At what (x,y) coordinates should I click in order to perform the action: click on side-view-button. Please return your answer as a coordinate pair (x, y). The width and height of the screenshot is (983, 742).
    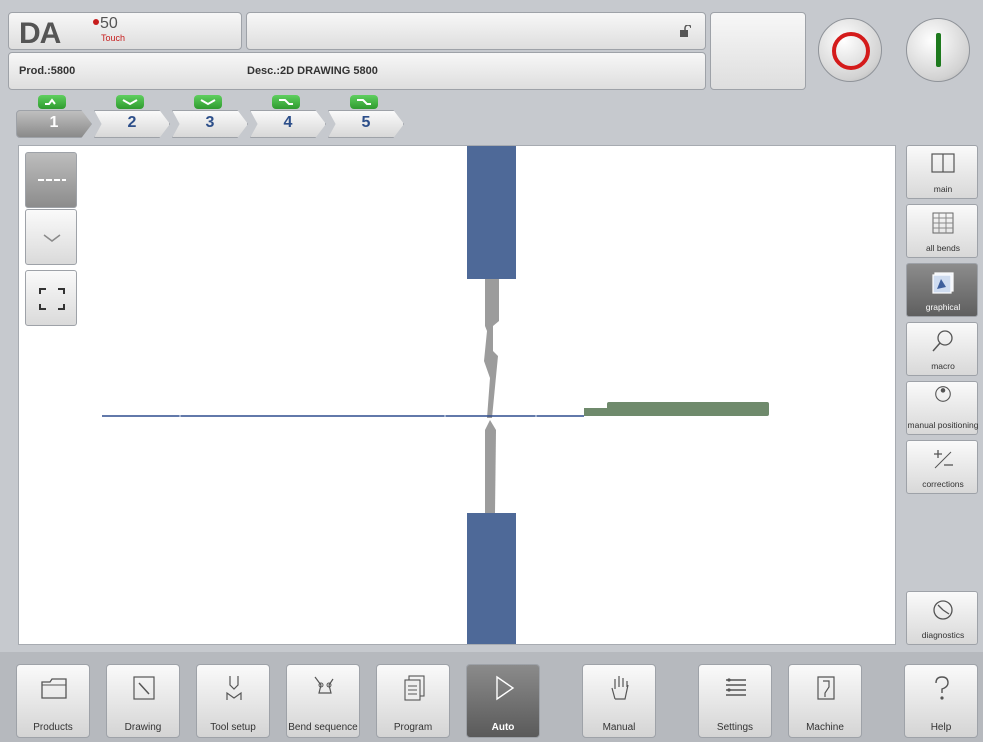
    Looking at the image, I should click on (51, 237).